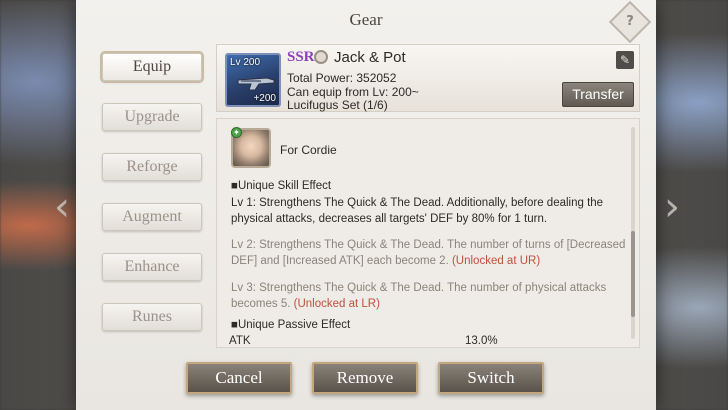 Image resolution: width=728 pixels, height=410 pixels. Describe the element at coordinates (633, 274) in the screenshot. I see `scrollbar-thumb` at that location.